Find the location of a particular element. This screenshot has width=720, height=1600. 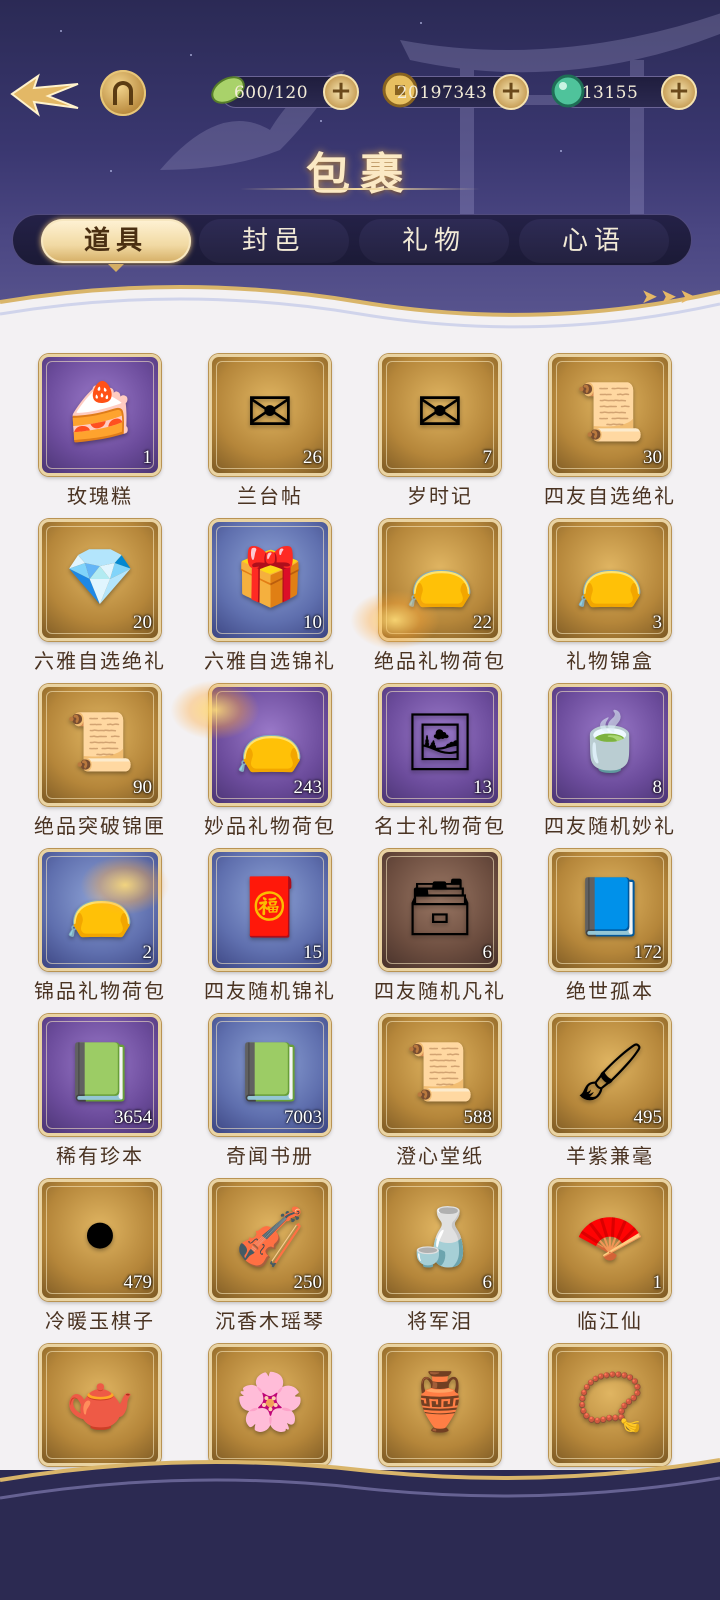

item-name: 四友随机锦礼 is located at coordinates (270, 991).